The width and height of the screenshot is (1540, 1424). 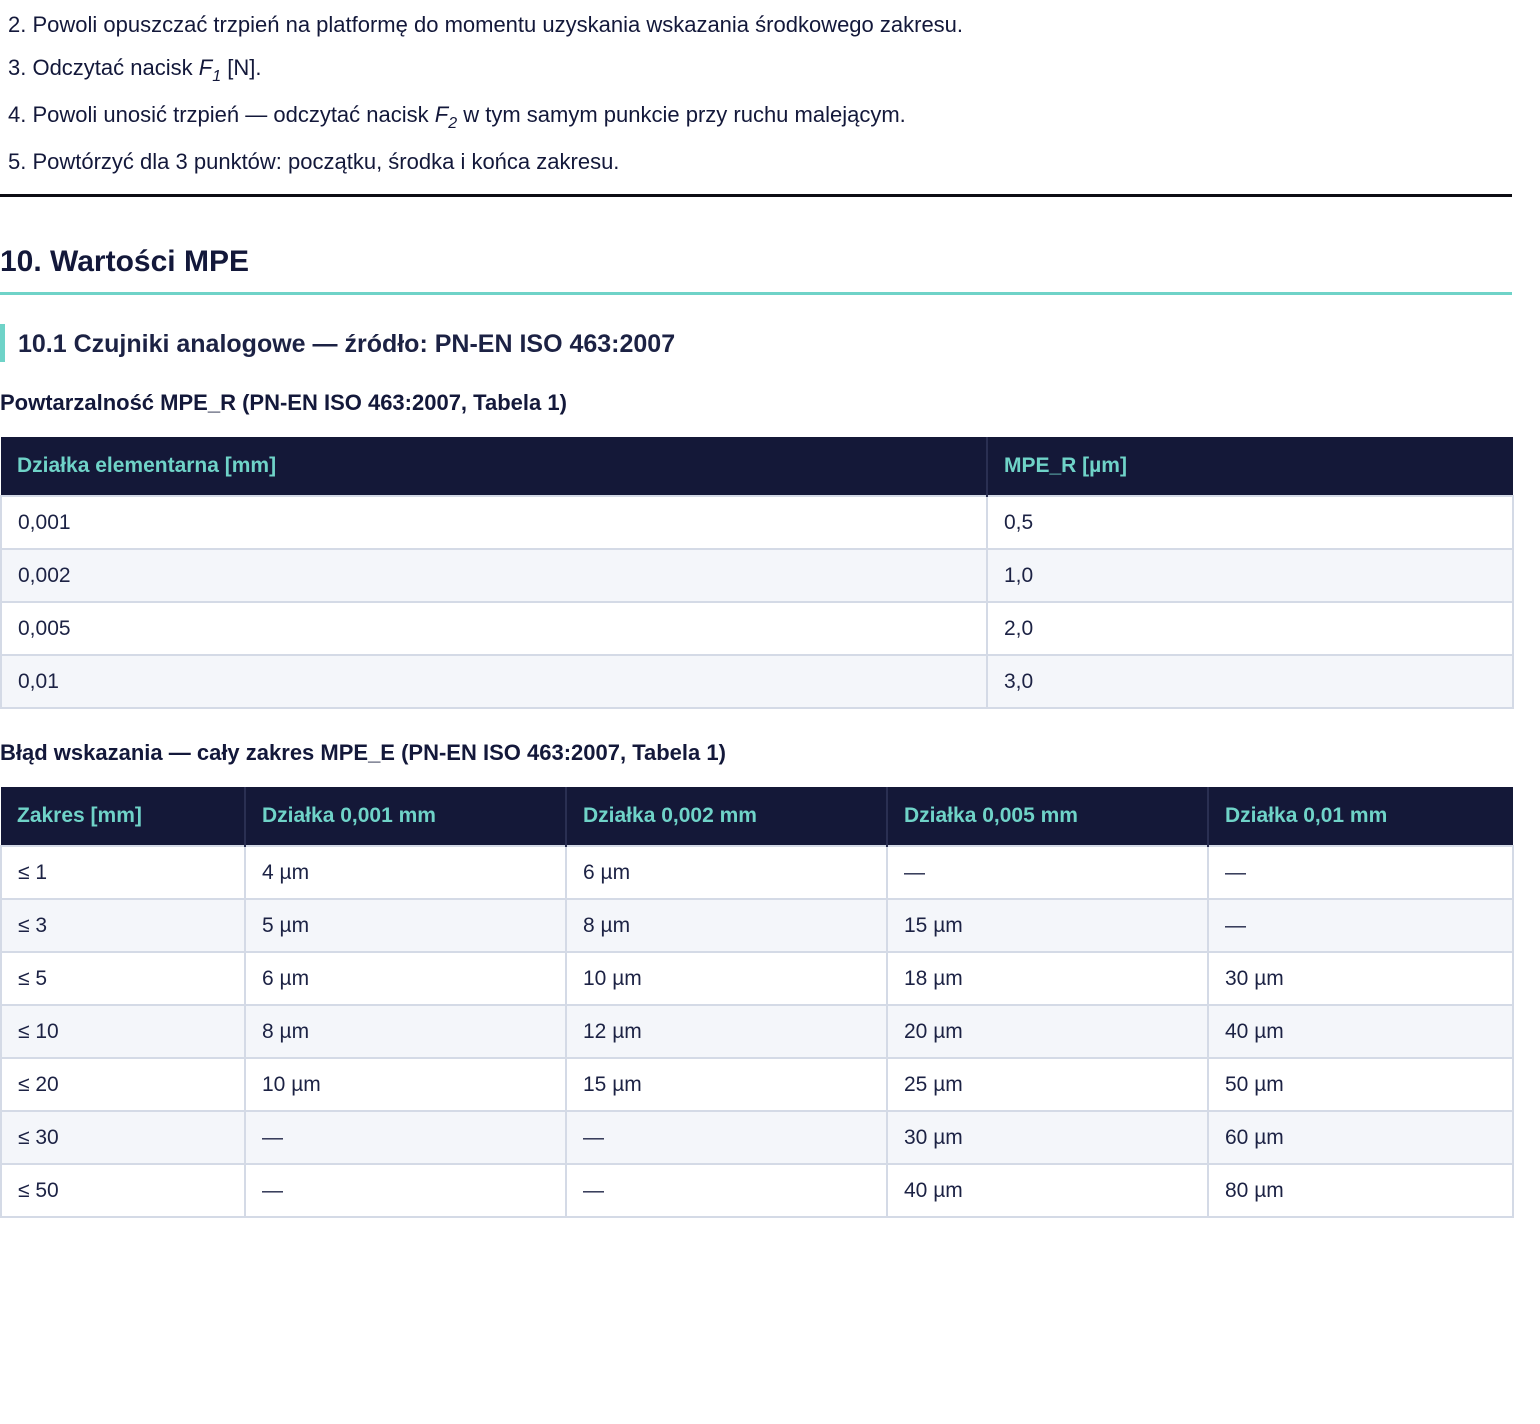 What do you see at coordinates (1047, 1031) in the screenshot?
I see `table-cell: 20 µm` at bounding box center [1047, 1031].